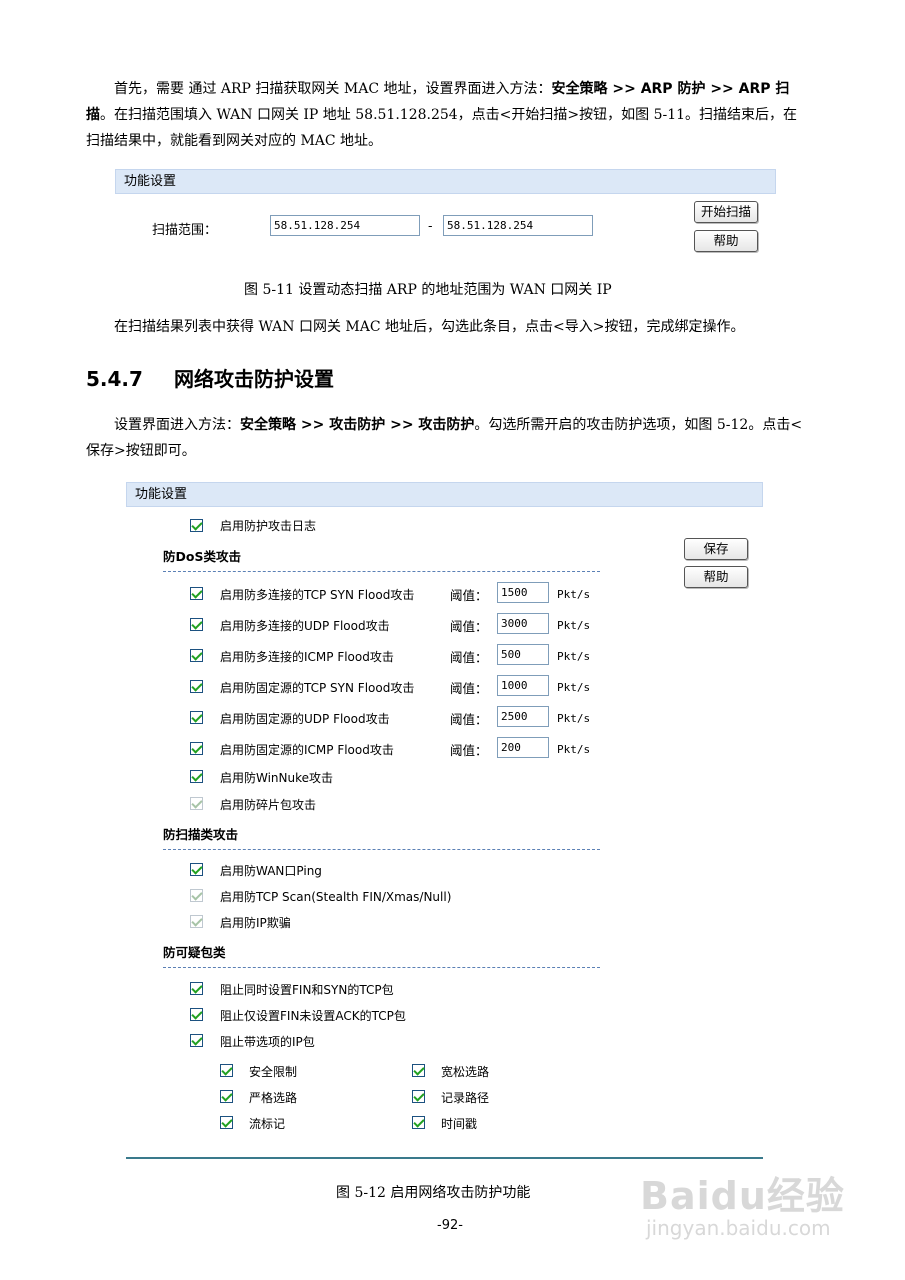 This screenshot has height=1280, width=905. Describe the element at coordinates (345, 225) in the screenshot. I see `scan-range-start-input: 58.51.128.254` at that location.